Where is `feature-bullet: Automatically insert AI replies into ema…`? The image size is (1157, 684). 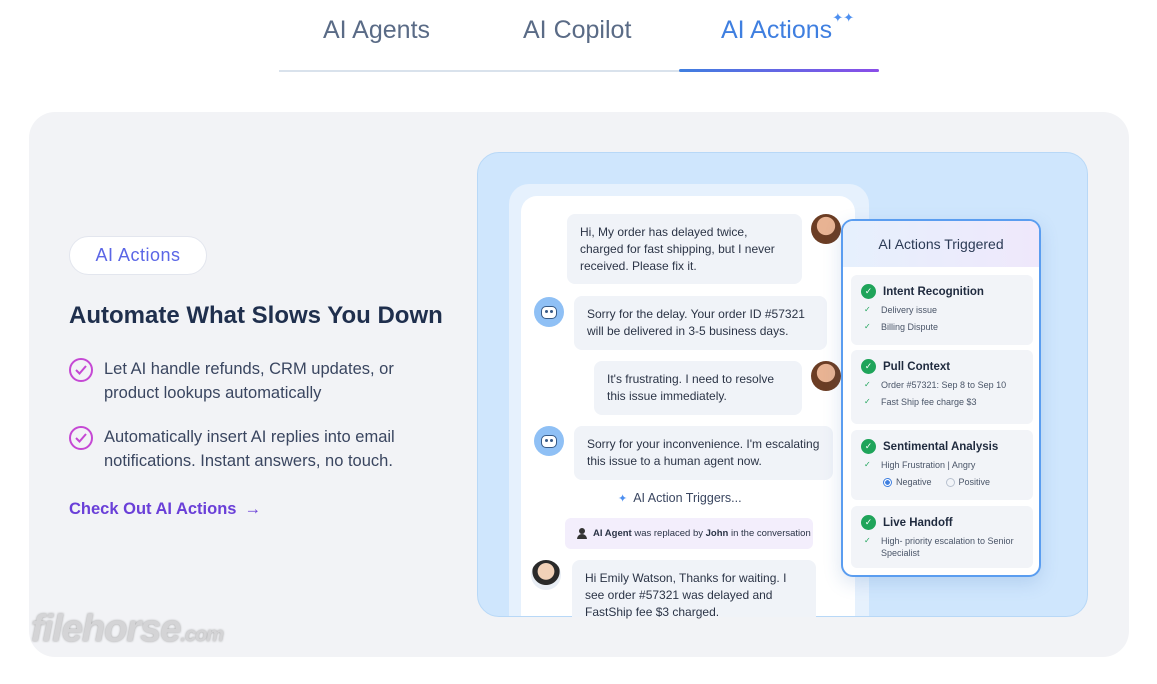
feature-bullet: Automatically insert AI replies into ema… is located at coordinates (259, 449).